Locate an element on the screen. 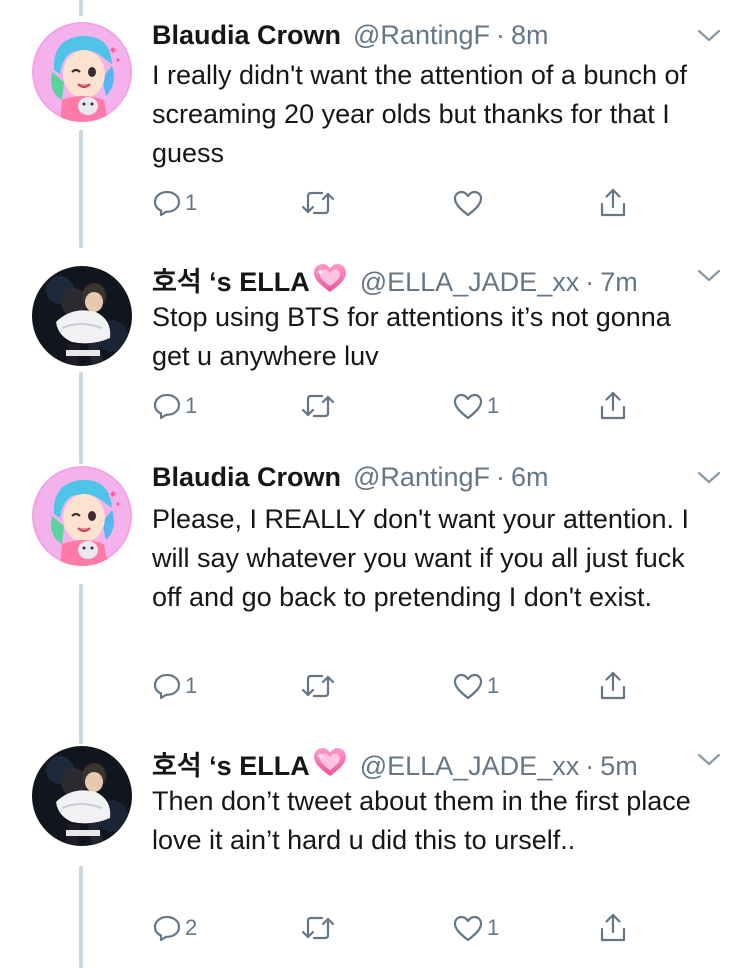 The width and height of the screenshot is (749, 968). reply-button: 2 is located at coordinates (174, 928).